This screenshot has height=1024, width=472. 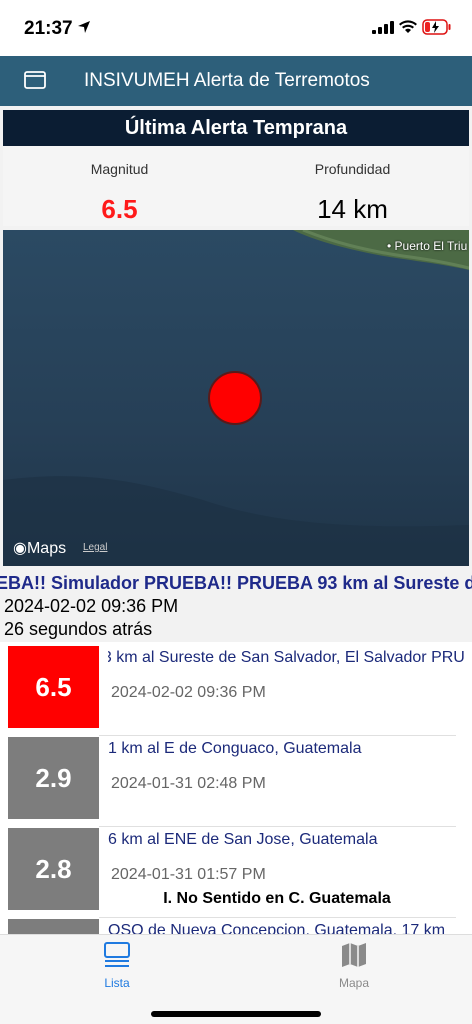 I want to click on cellular-signal-icon, so click(x=383, y=27).